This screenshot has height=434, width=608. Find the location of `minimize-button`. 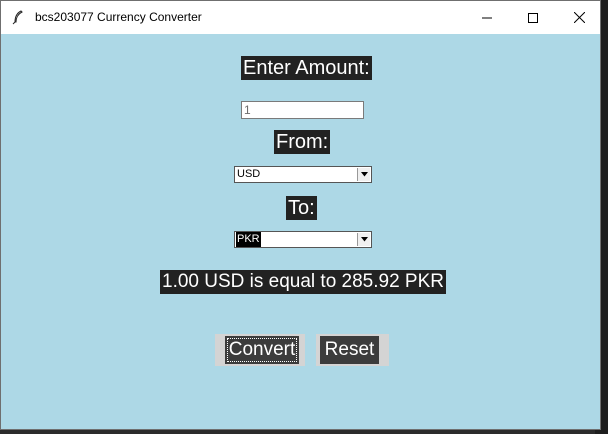

minimize-button is located at coordinates (487, 17).